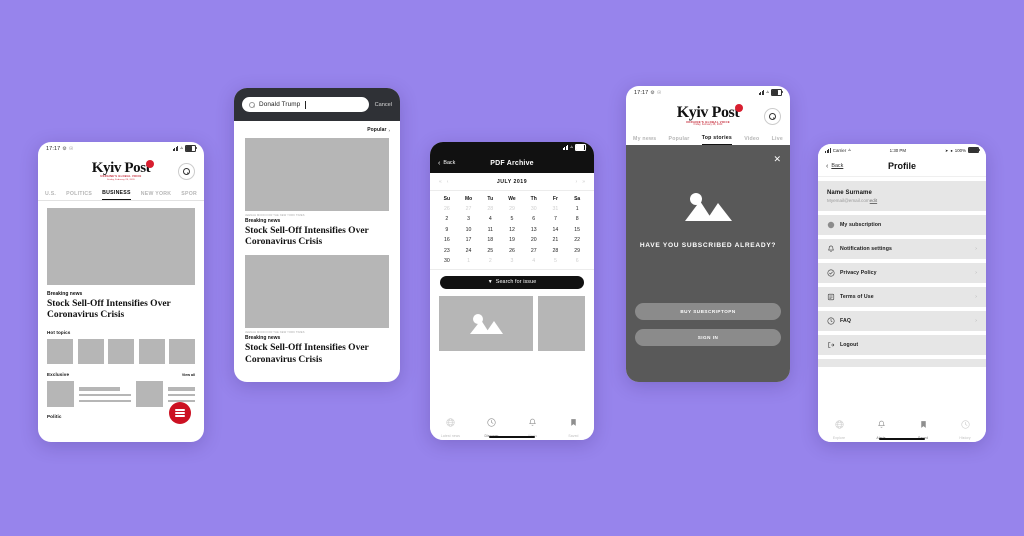 This screenshot has height=536, width=1024. I want to click on category-tabs: U.S. POLITICS BUSINESS NEW YORK SPOR, so click(121, 194).